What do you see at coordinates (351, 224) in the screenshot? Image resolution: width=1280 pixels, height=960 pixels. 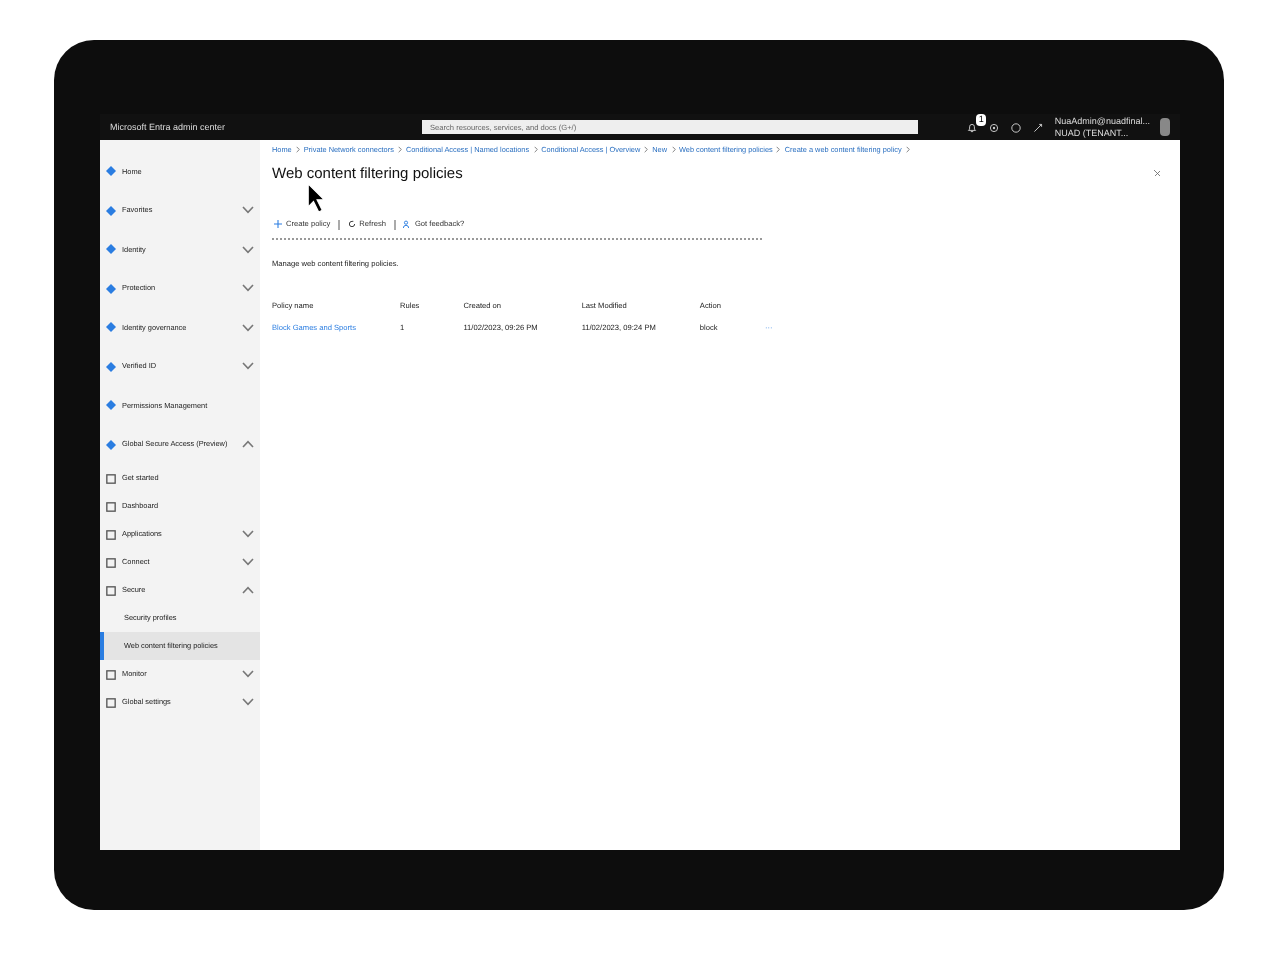 I see `refresh-icon` at bounding box center [351, 224].